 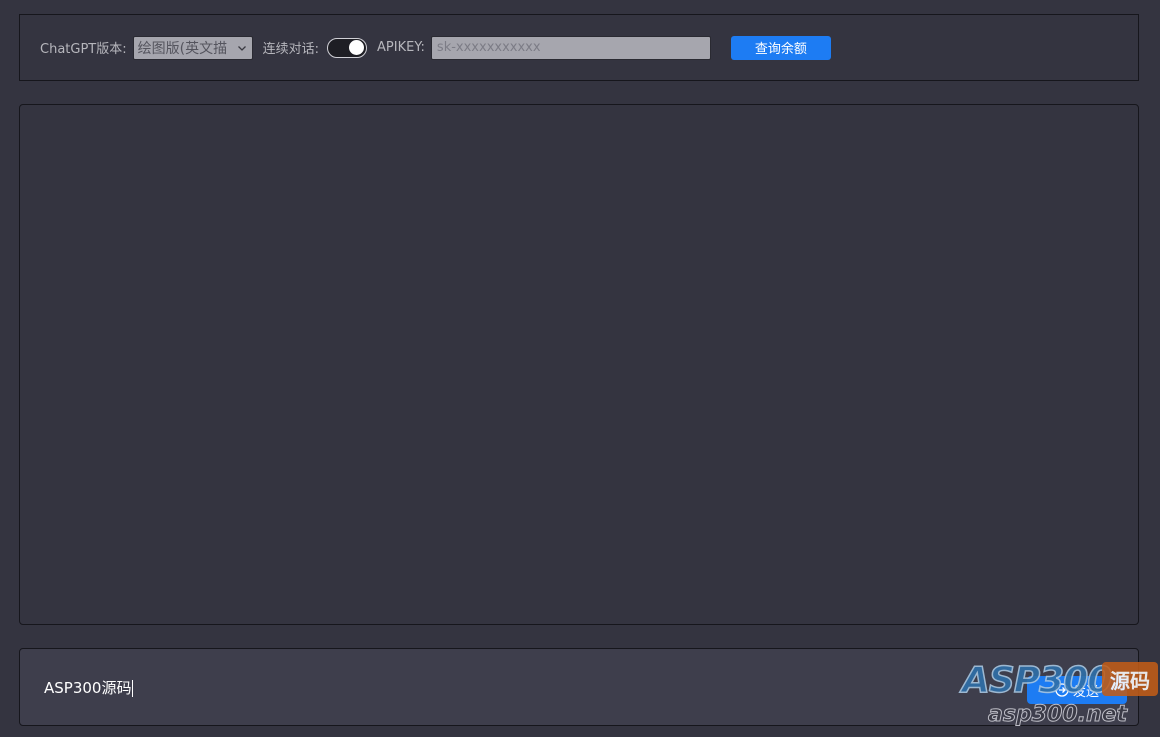 I want to click on version-label: ChatGPT版本:, so click(x=83, y=49).